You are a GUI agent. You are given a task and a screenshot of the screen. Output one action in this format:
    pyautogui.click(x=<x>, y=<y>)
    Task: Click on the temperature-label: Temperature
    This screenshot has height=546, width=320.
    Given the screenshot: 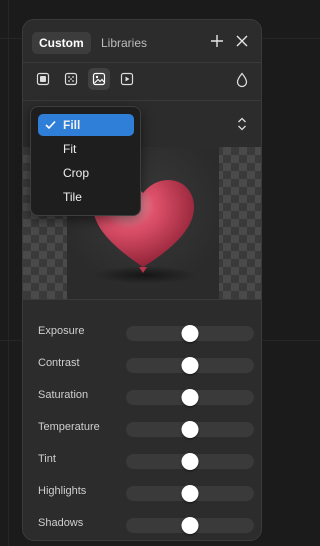 What is the action you would take?
    pyautogui.click(x=69, y=427)
    